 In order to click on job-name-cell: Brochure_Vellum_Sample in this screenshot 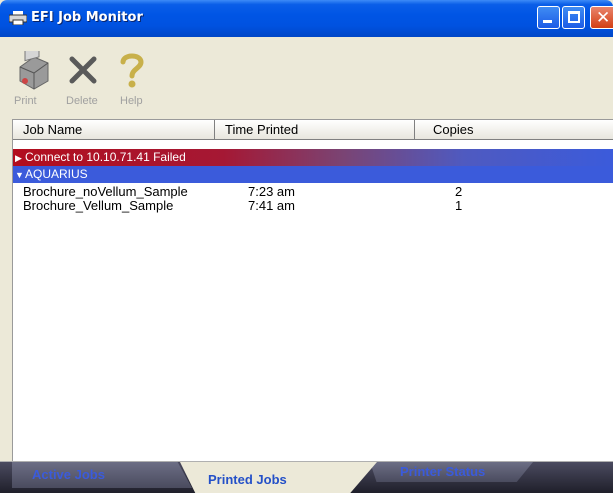, I will do `click(98, 205)`.